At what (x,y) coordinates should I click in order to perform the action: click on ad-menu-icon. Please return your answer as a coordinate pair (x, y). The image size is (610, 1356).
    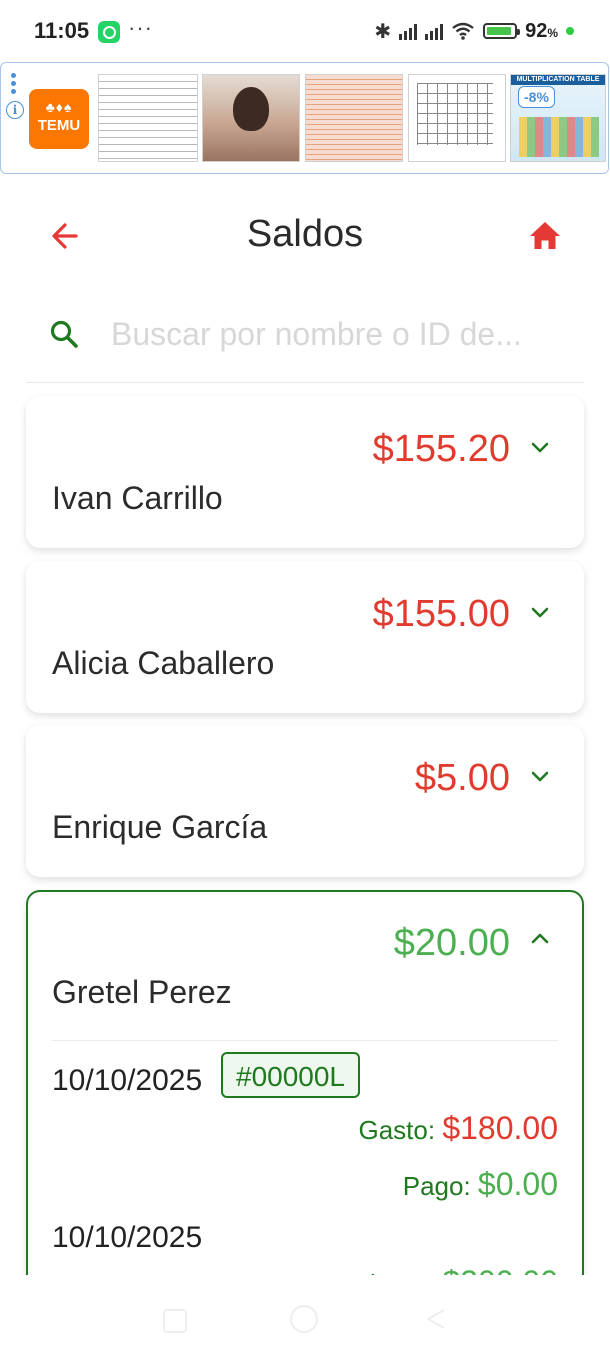
    Looking at the image, I should click on (13, 84).